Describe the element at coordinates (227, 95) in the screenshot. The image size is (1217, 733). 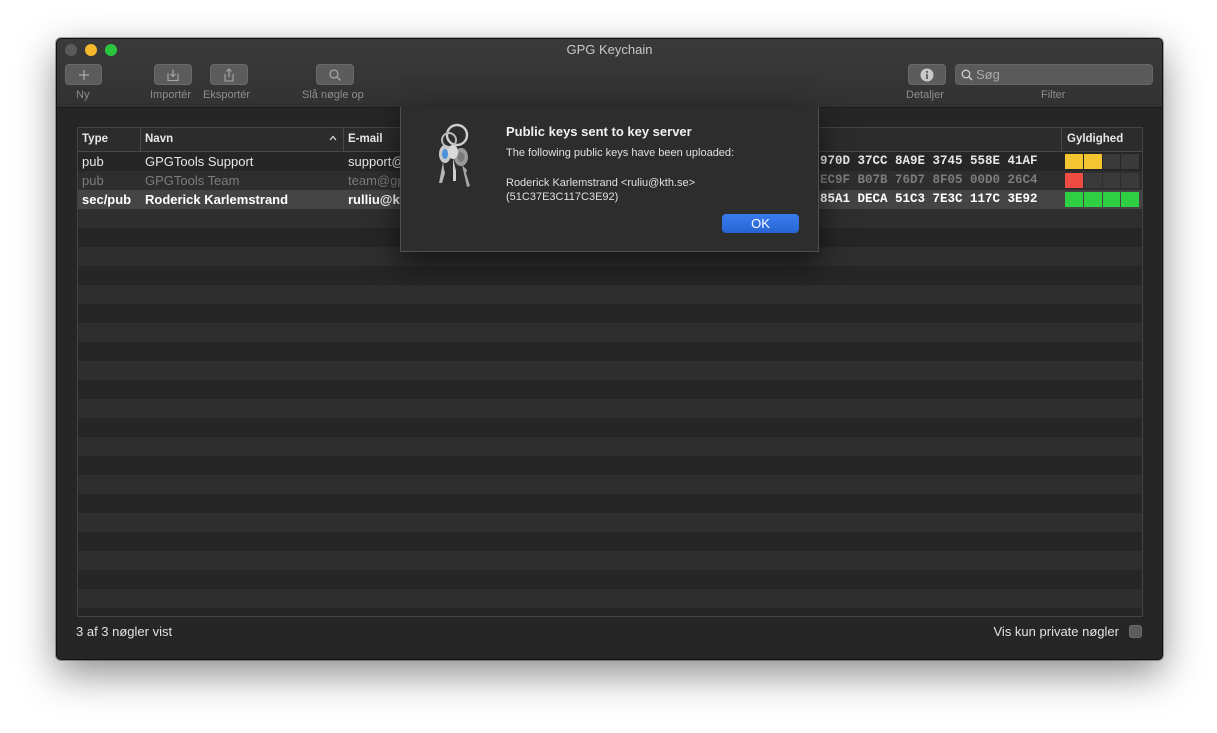
I see `export-label: Eksportér` at that location.